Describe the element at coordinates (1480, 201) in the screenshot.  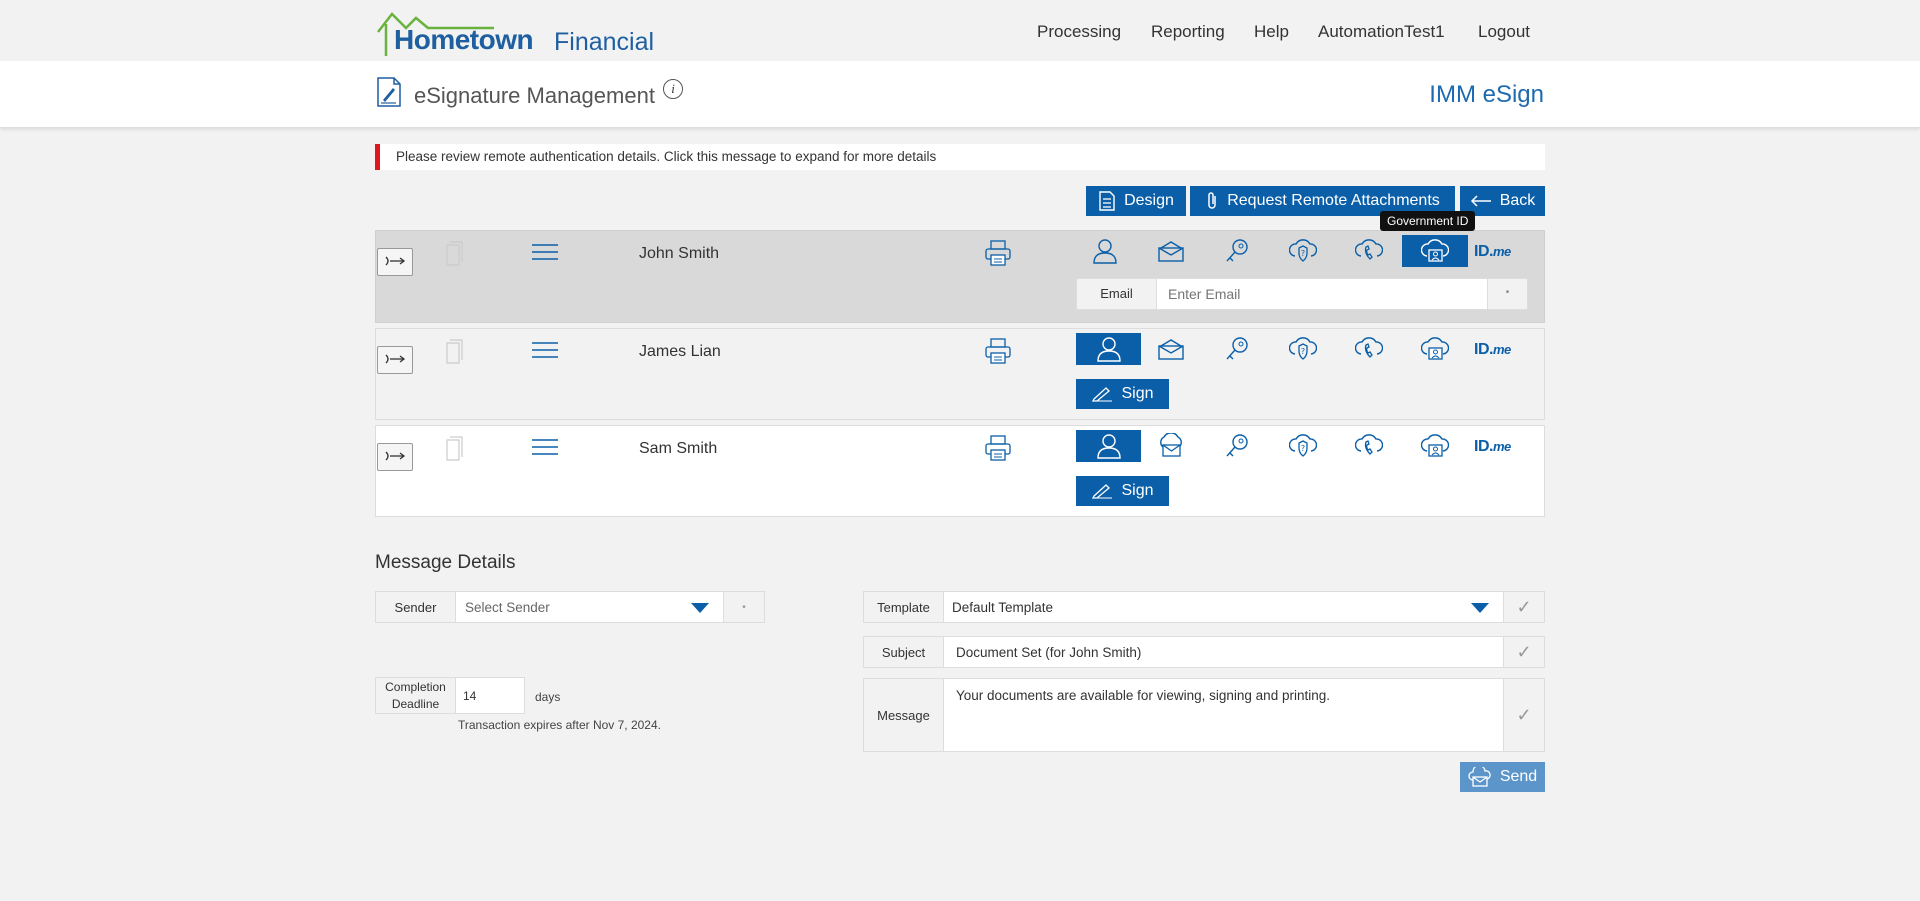
I see `arrow-left-icon` at that location.